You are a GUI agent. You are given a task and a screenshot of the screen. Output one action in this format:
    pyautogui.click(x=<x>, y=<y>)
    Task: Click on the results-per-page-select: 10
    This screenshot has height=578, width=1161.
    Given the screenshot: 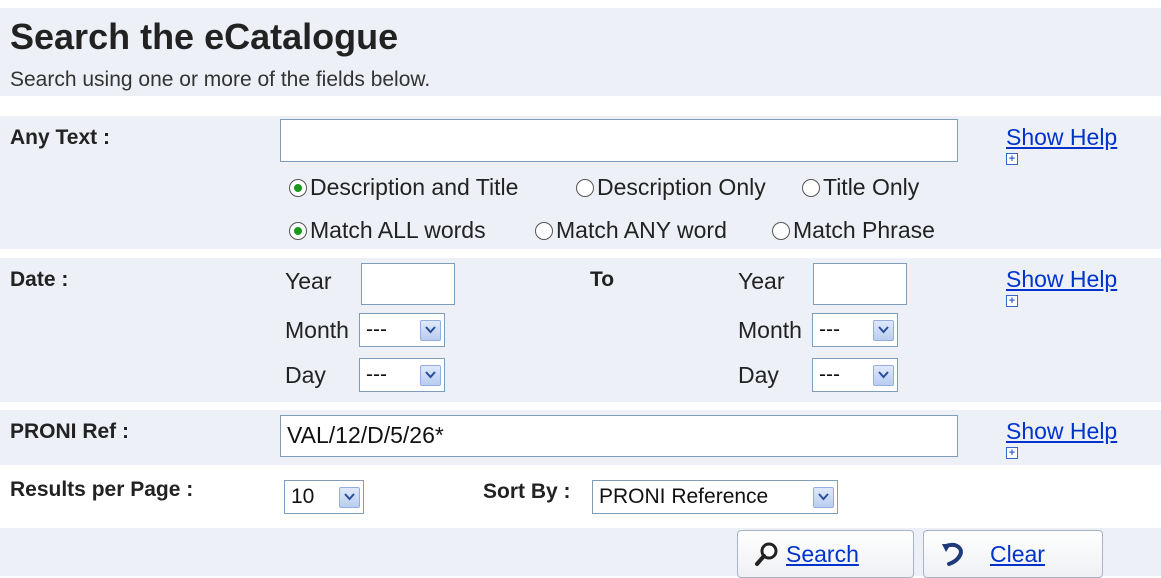 What is the action you would take?
    pyautogui.click(x=324, y=497)
    